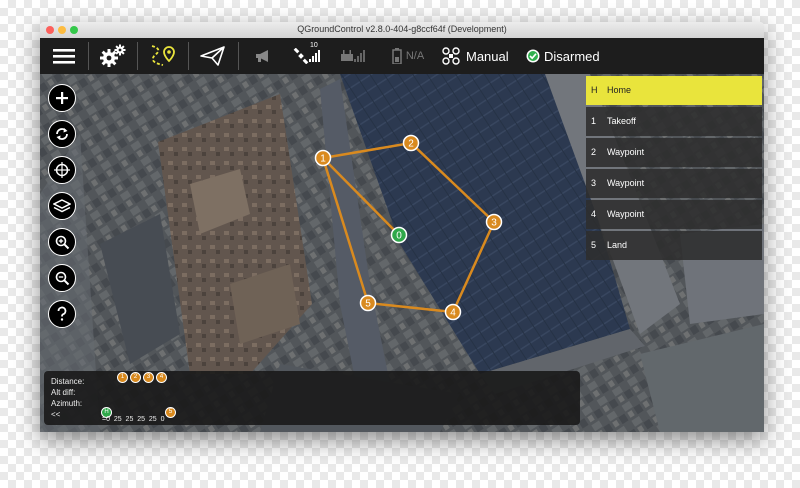  I want to click on gps-satellite-count: 10, so click(314, 45).